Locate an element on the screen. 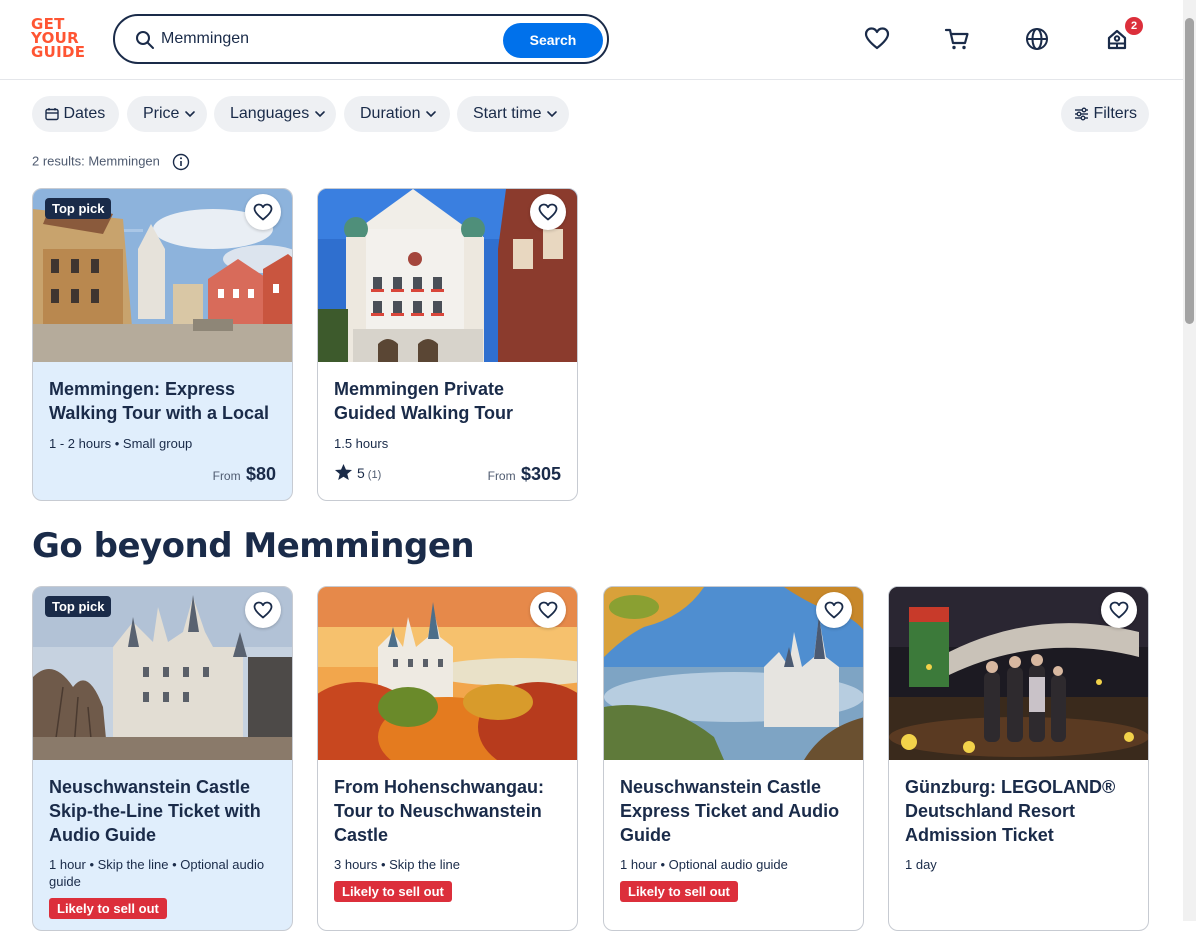 This screenshot has height=931, width=1196. start-time-filter-chip: Start time is located at coordinates (513, 114).